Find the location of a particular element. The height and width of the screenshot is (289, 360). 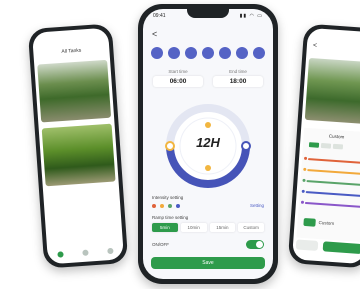

home-icon is located at coordinates (60, 254).